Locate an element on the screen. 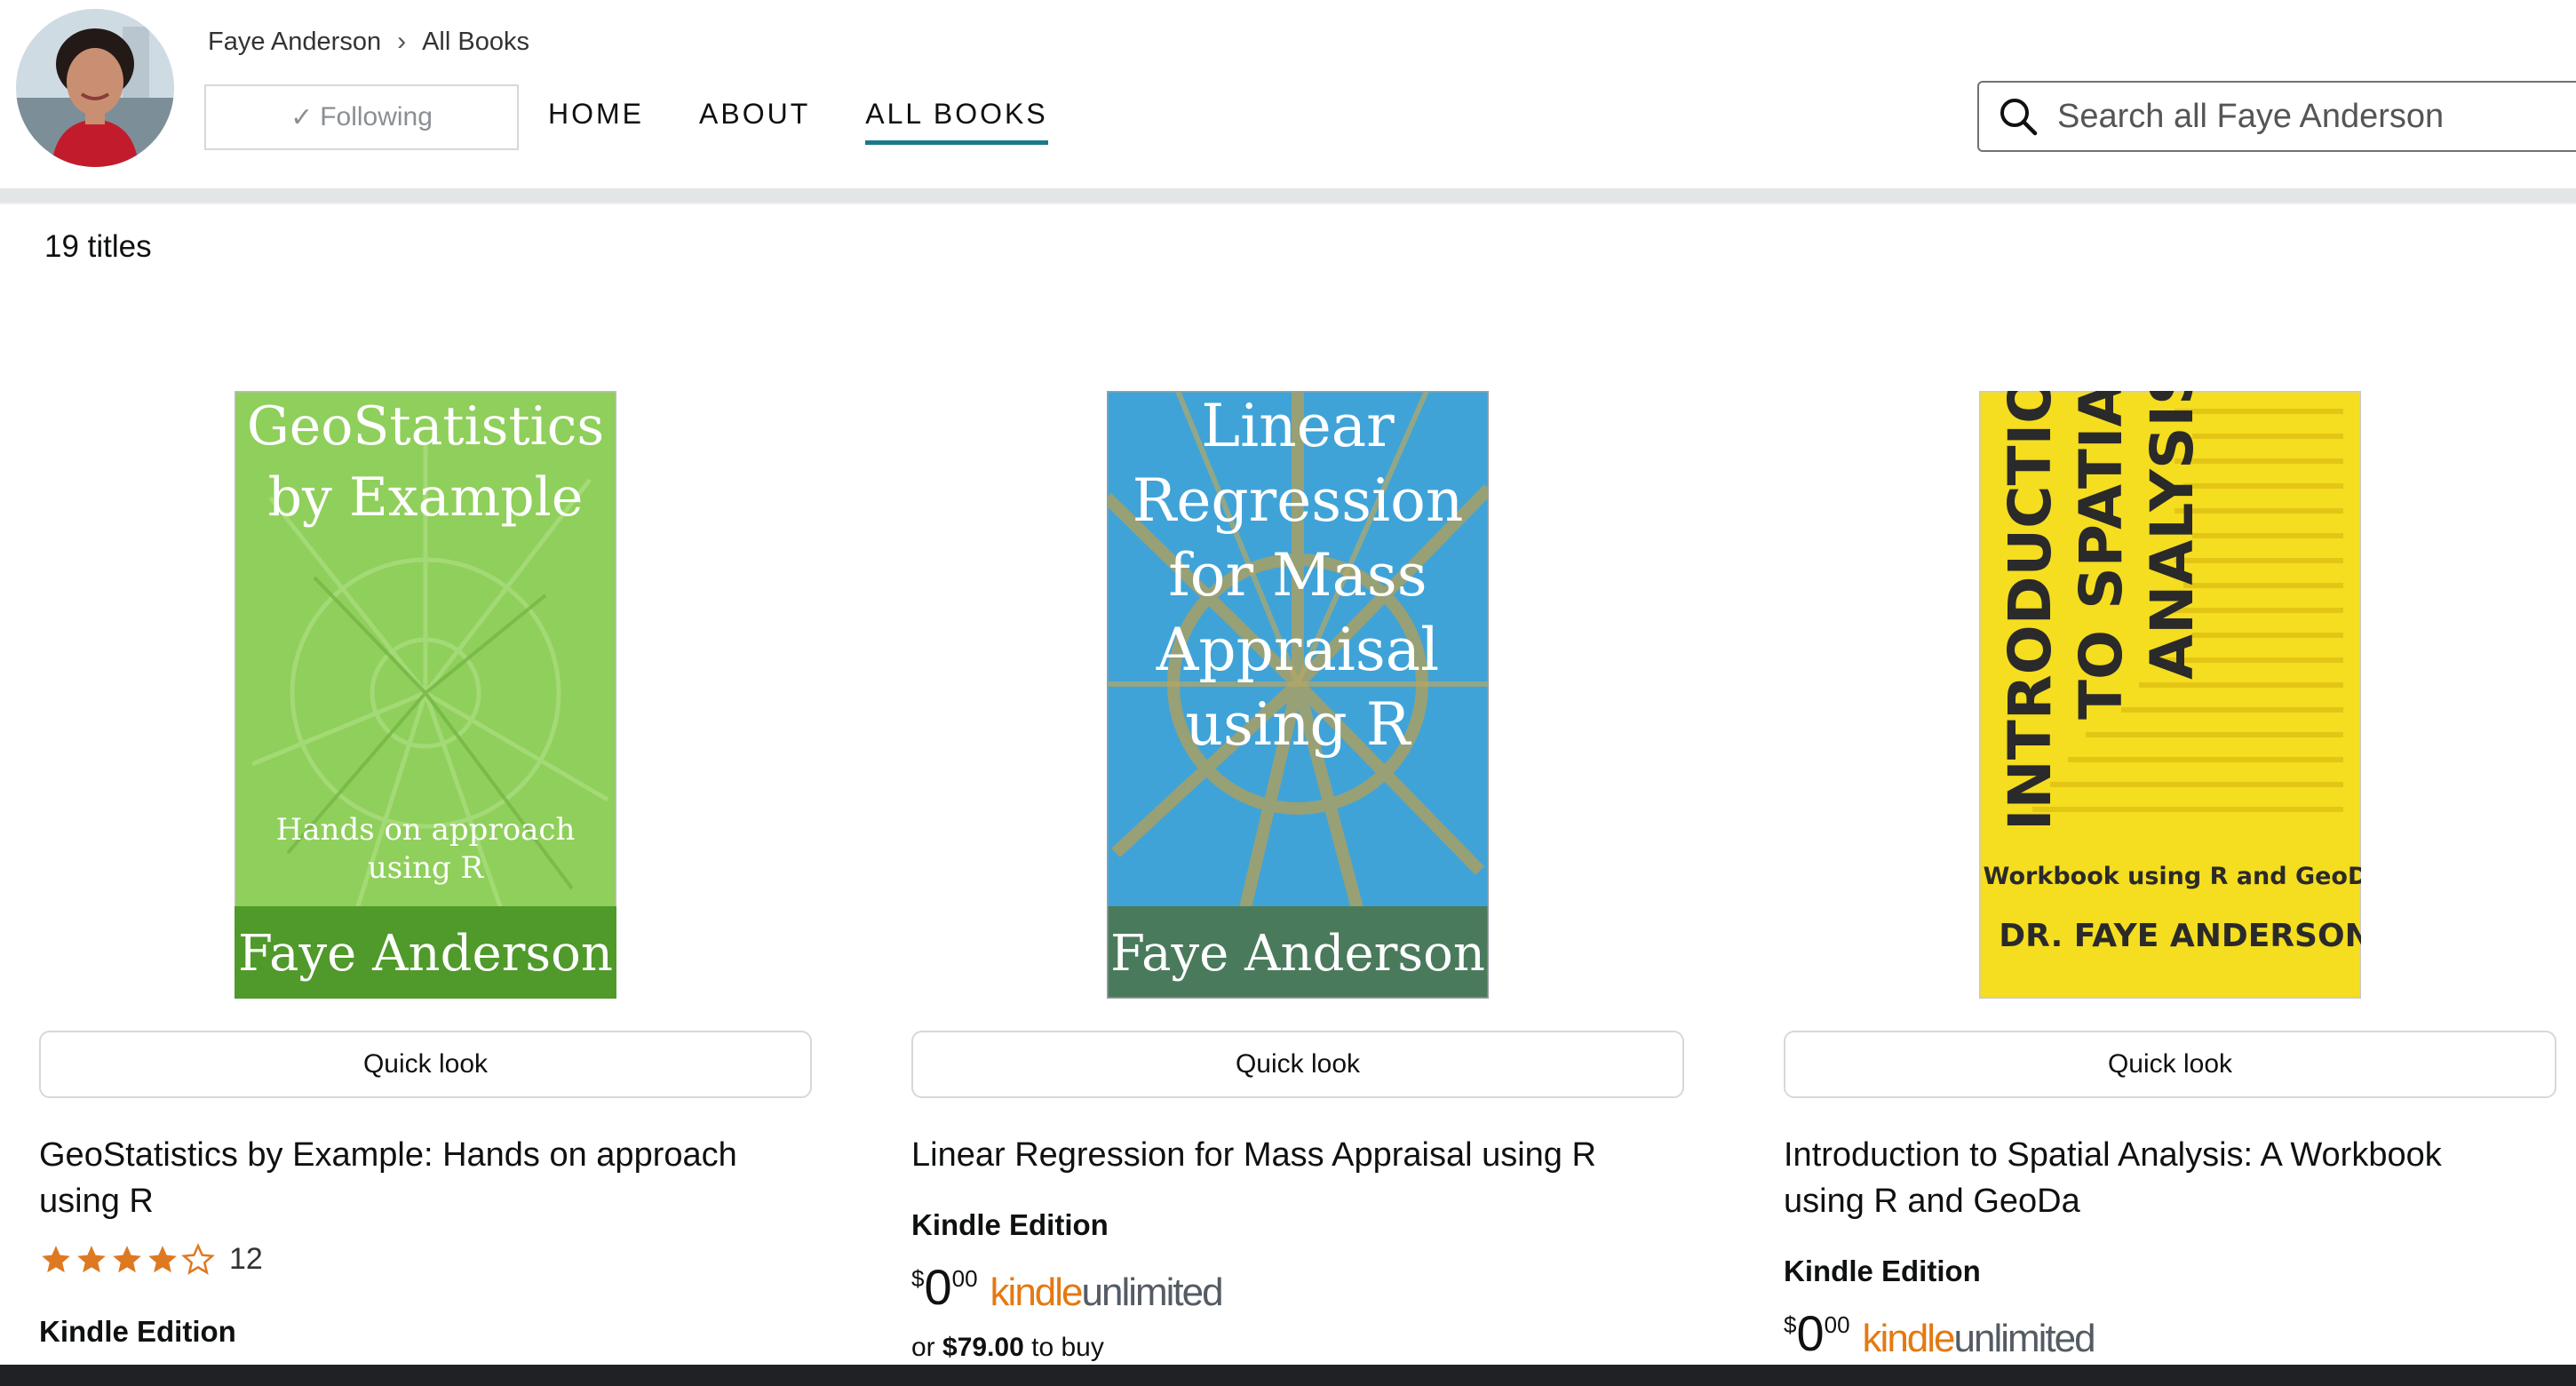 The image size is (2576, 1386). book-title-line: using R and GeoDa is located at coordinates (1932, 1201).